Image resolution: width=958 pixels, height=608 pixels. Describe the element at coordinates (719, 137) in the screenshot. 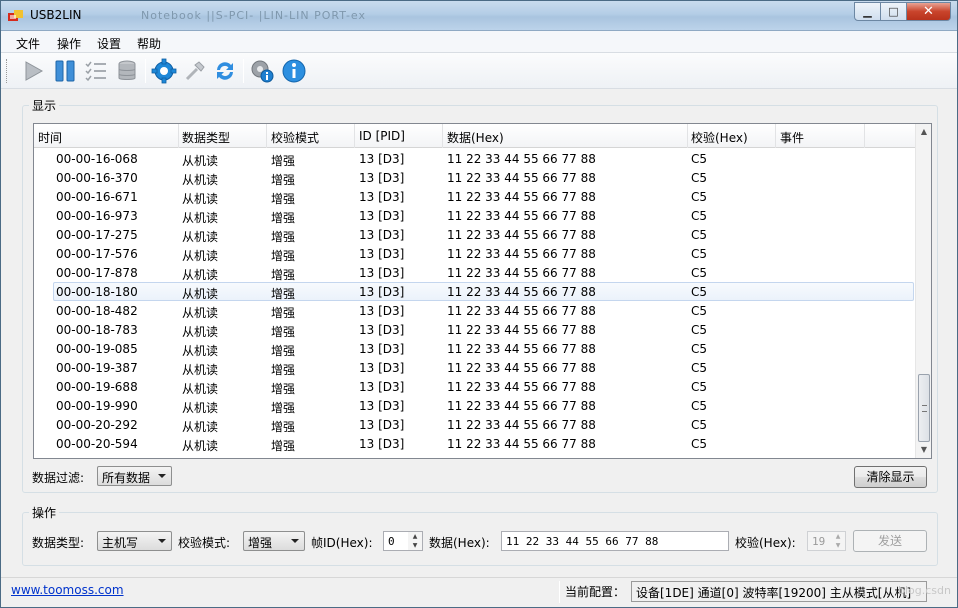

I see `column-header-checksum-hex: 校验(Hex)` at that location.